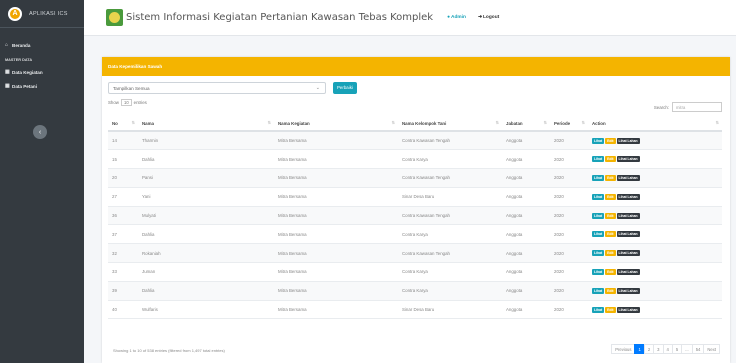  I want to click on brand-logo-icon: A, so click(15, 13).